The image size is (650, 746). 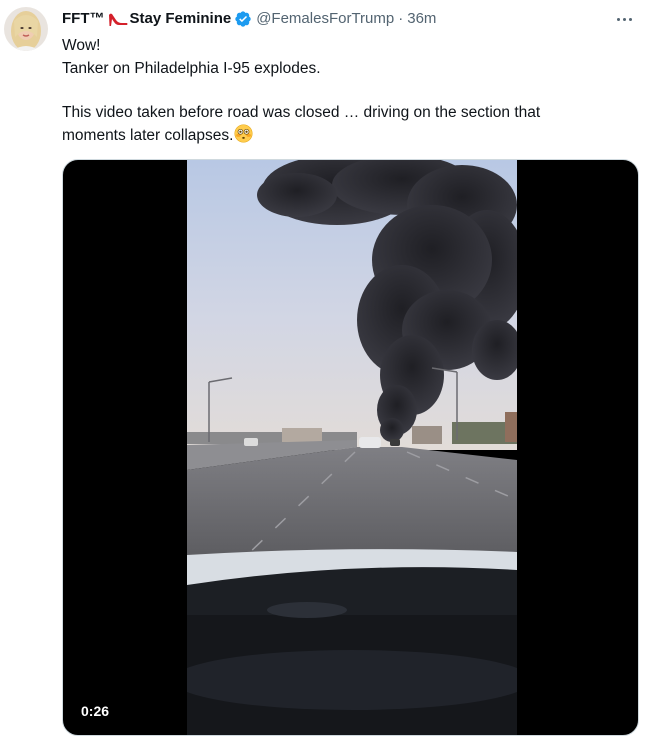 I want to click on tweet-text-line: moments later collapses., so click(x=148, y=135).